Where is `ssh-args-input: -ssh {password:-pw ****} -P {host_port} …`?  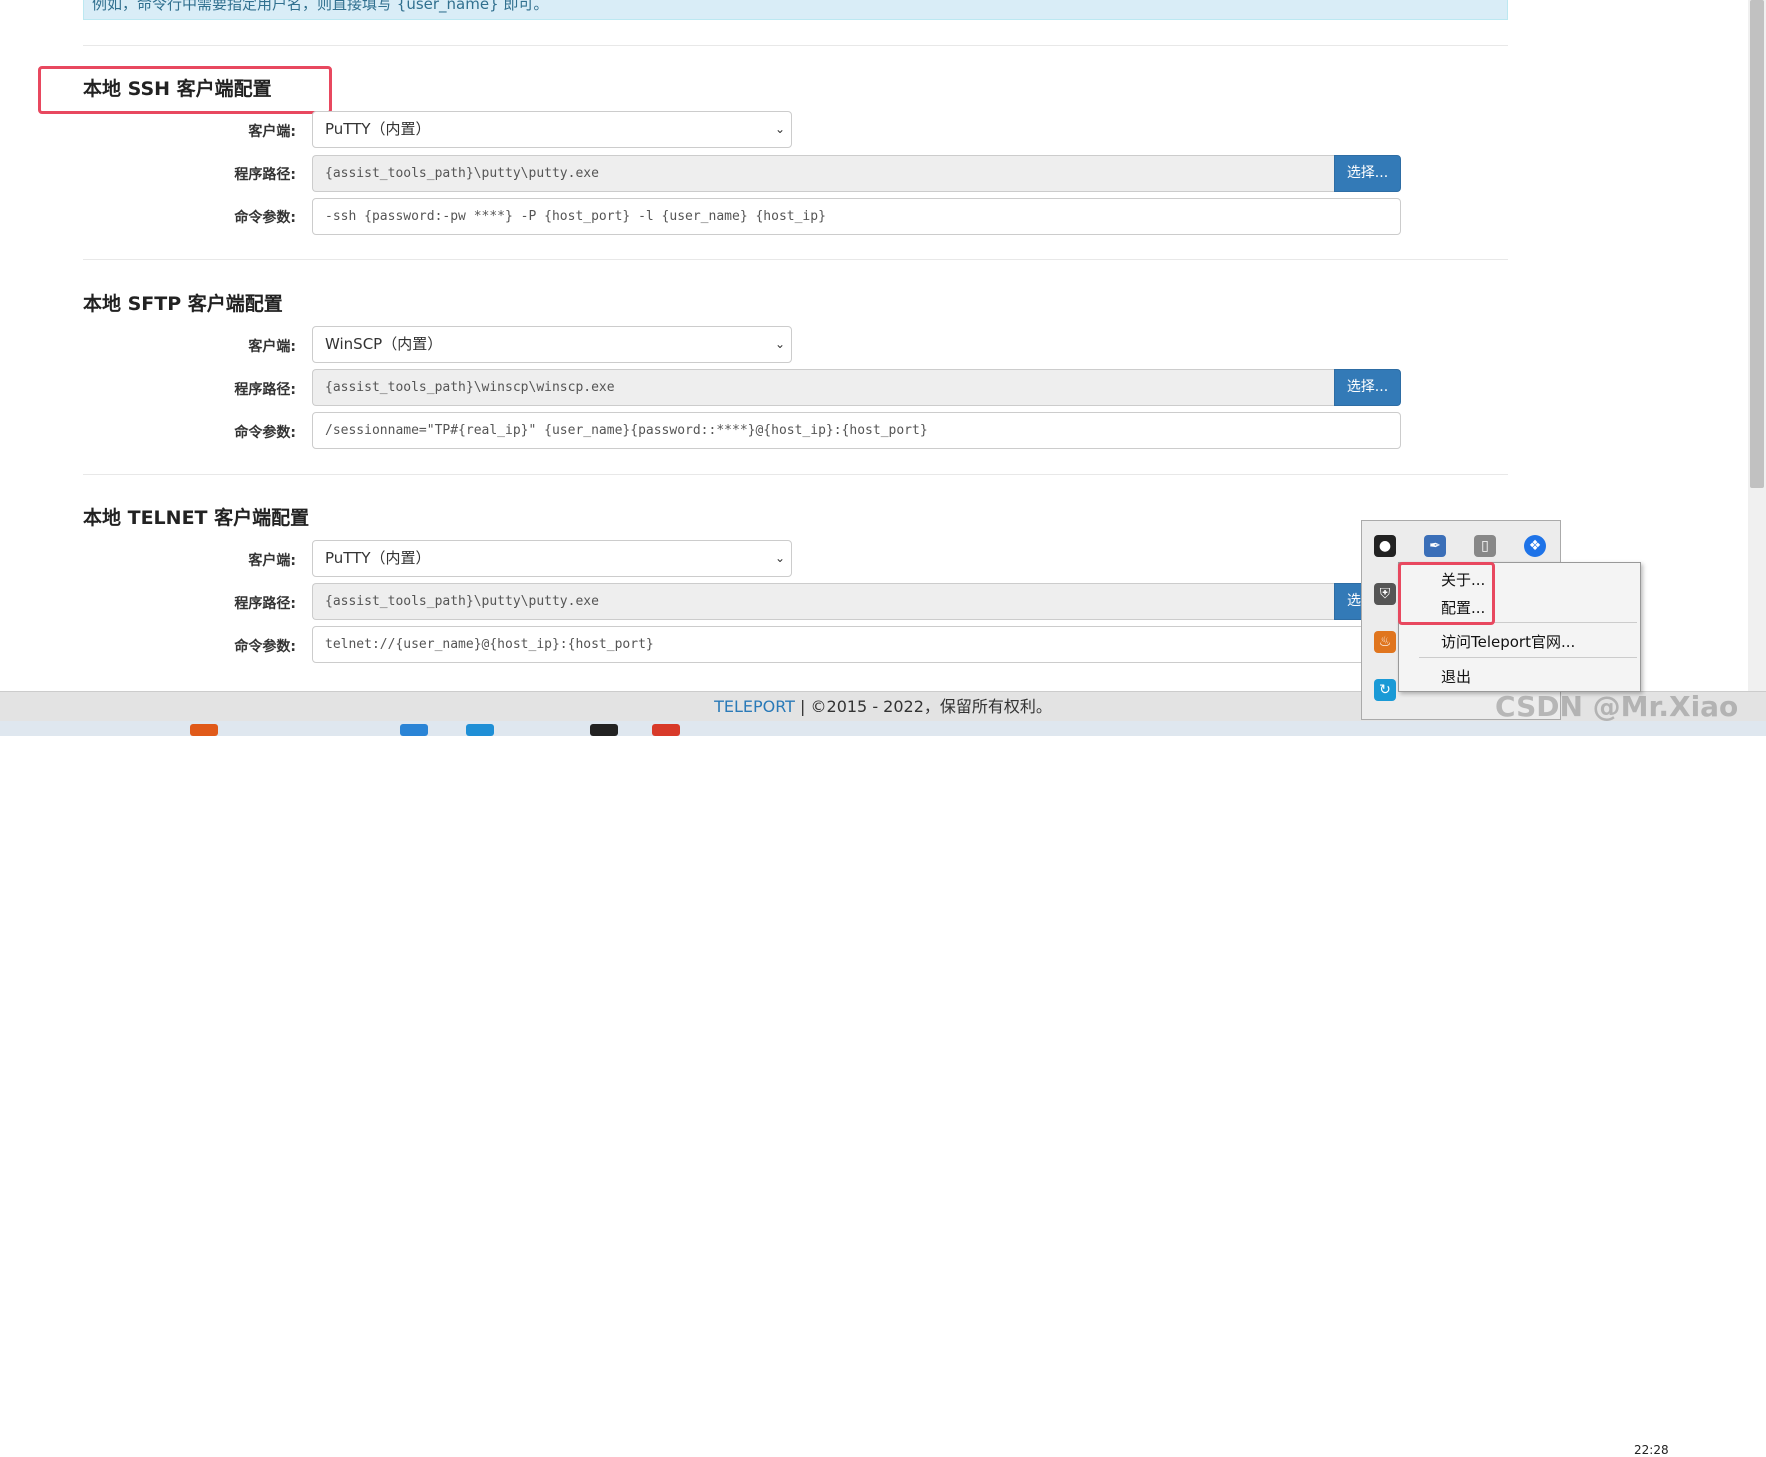
ssh-args-input: -ssh {password:-pw ****} -P {host_port} … is located at coordinates (856, 216).